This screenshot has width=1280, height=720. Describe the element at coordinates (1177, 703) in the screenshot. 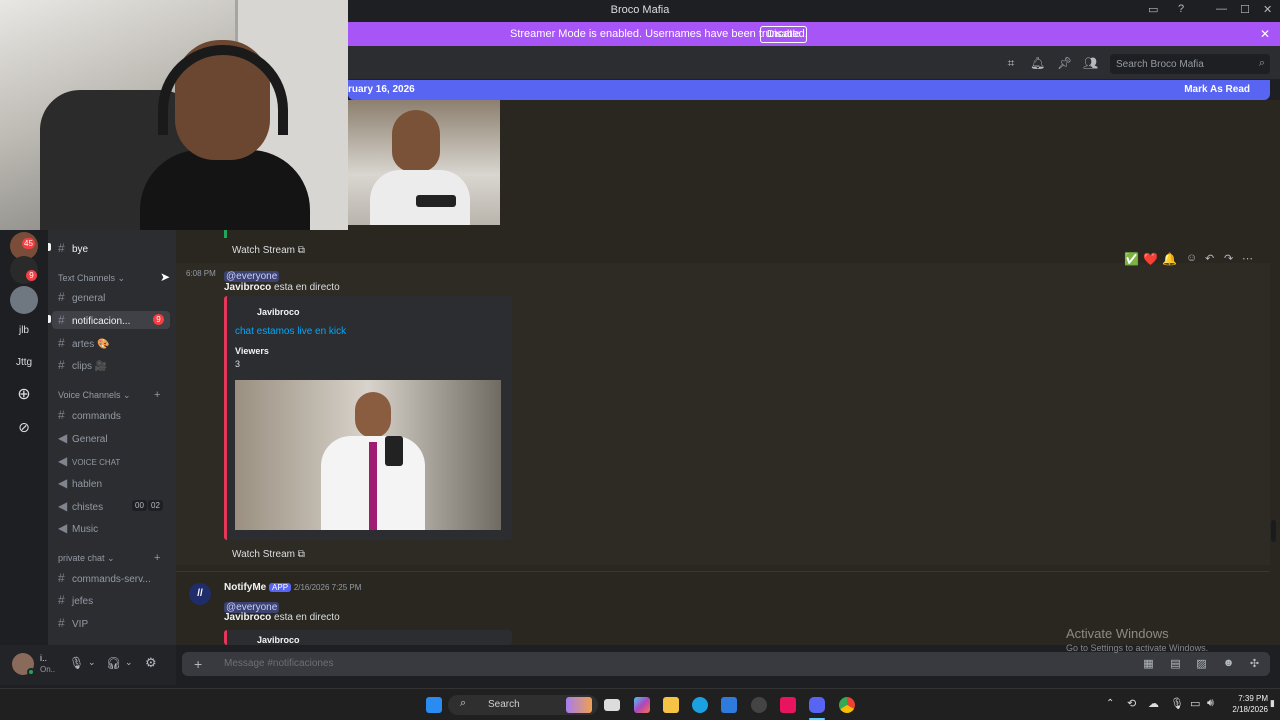

I see `tray-mic-icon: 🎙︎` at that location.